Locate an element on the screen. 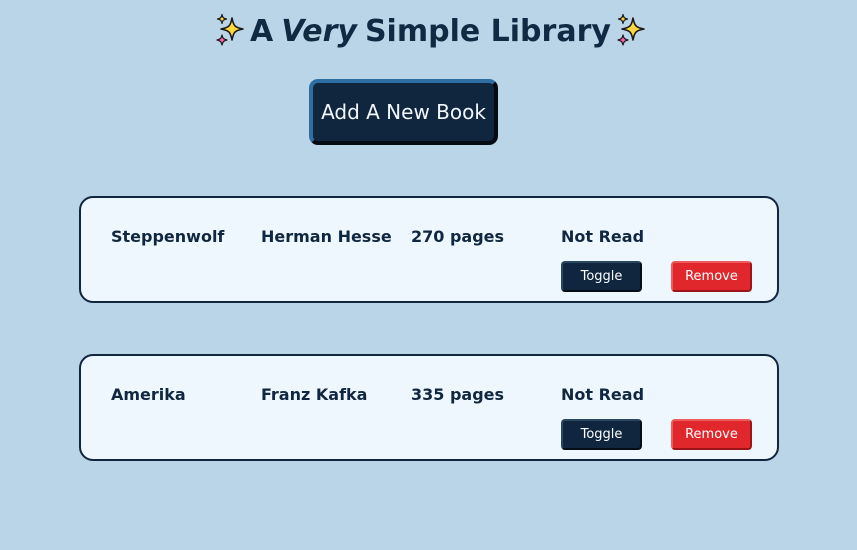 Image resolution: width=857 pixels, height=550 pixels. book-author: Franz Kafka is located at coordinates (314, 394).